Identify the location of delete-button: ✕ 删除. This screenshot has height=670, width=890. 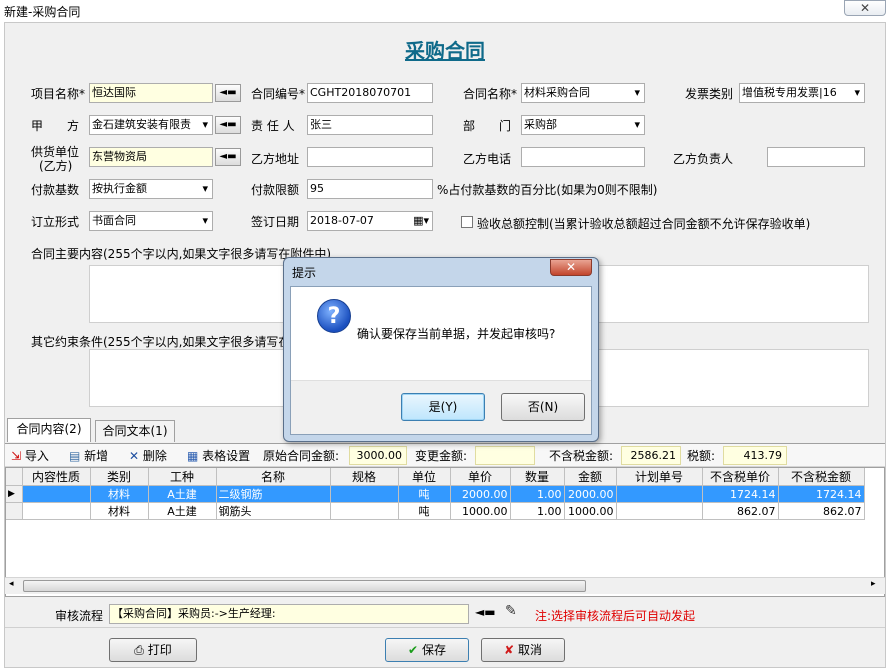
(148, 455).